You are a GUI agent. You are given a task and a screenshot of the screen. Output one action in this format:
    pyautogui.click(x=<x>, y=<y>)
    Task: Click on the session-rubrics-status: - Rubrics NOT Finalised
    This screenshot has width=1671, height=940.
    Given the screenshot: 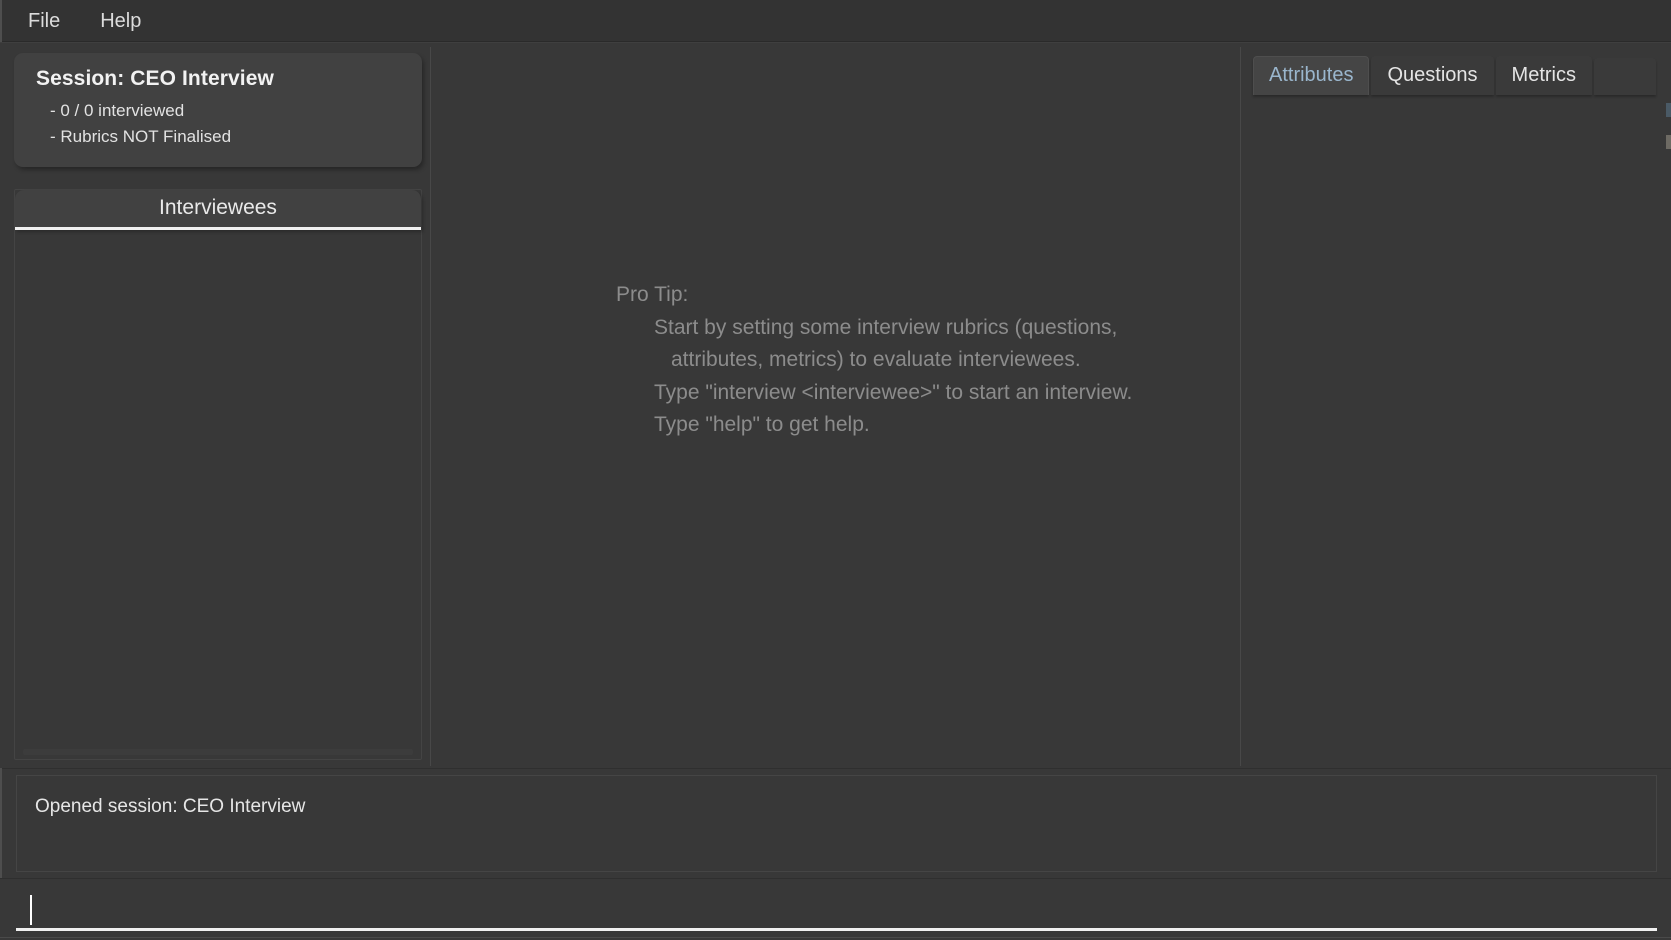 What is the action you would take?
    pyautogui.click(x=141, y=137)
    